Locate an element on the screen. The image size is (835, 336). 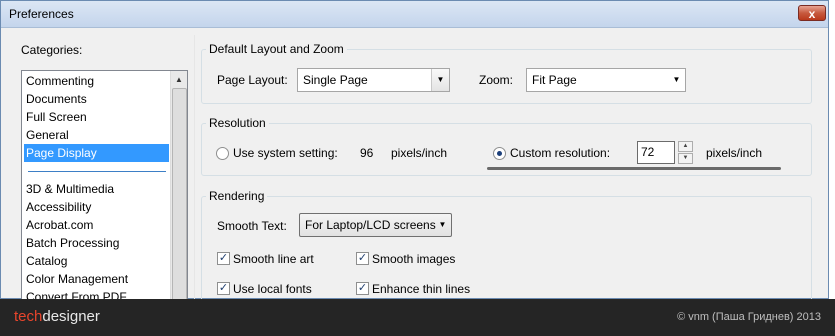
category-item-documents: Documents is located at coordinates (56, 99).